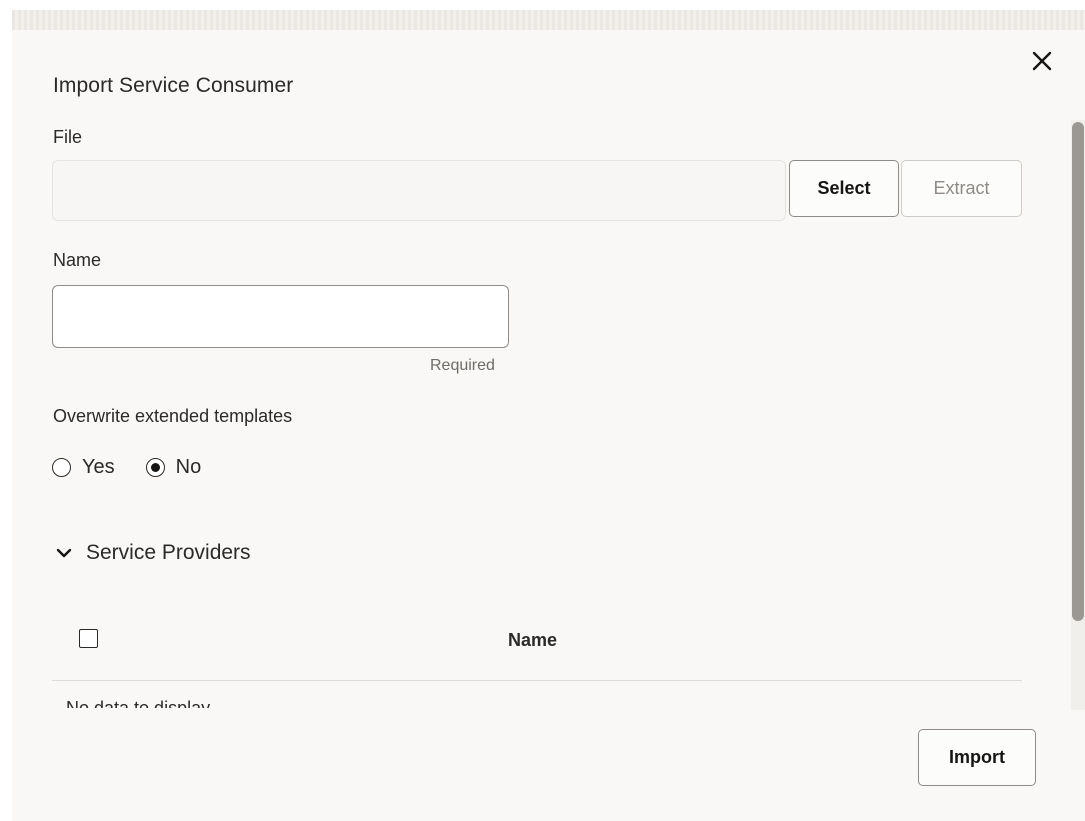 This screenshot has width=1085, height=821. Describe the element at coordinates (188, 467) in the screenshot. I see `radio-no-label: No` at that location.